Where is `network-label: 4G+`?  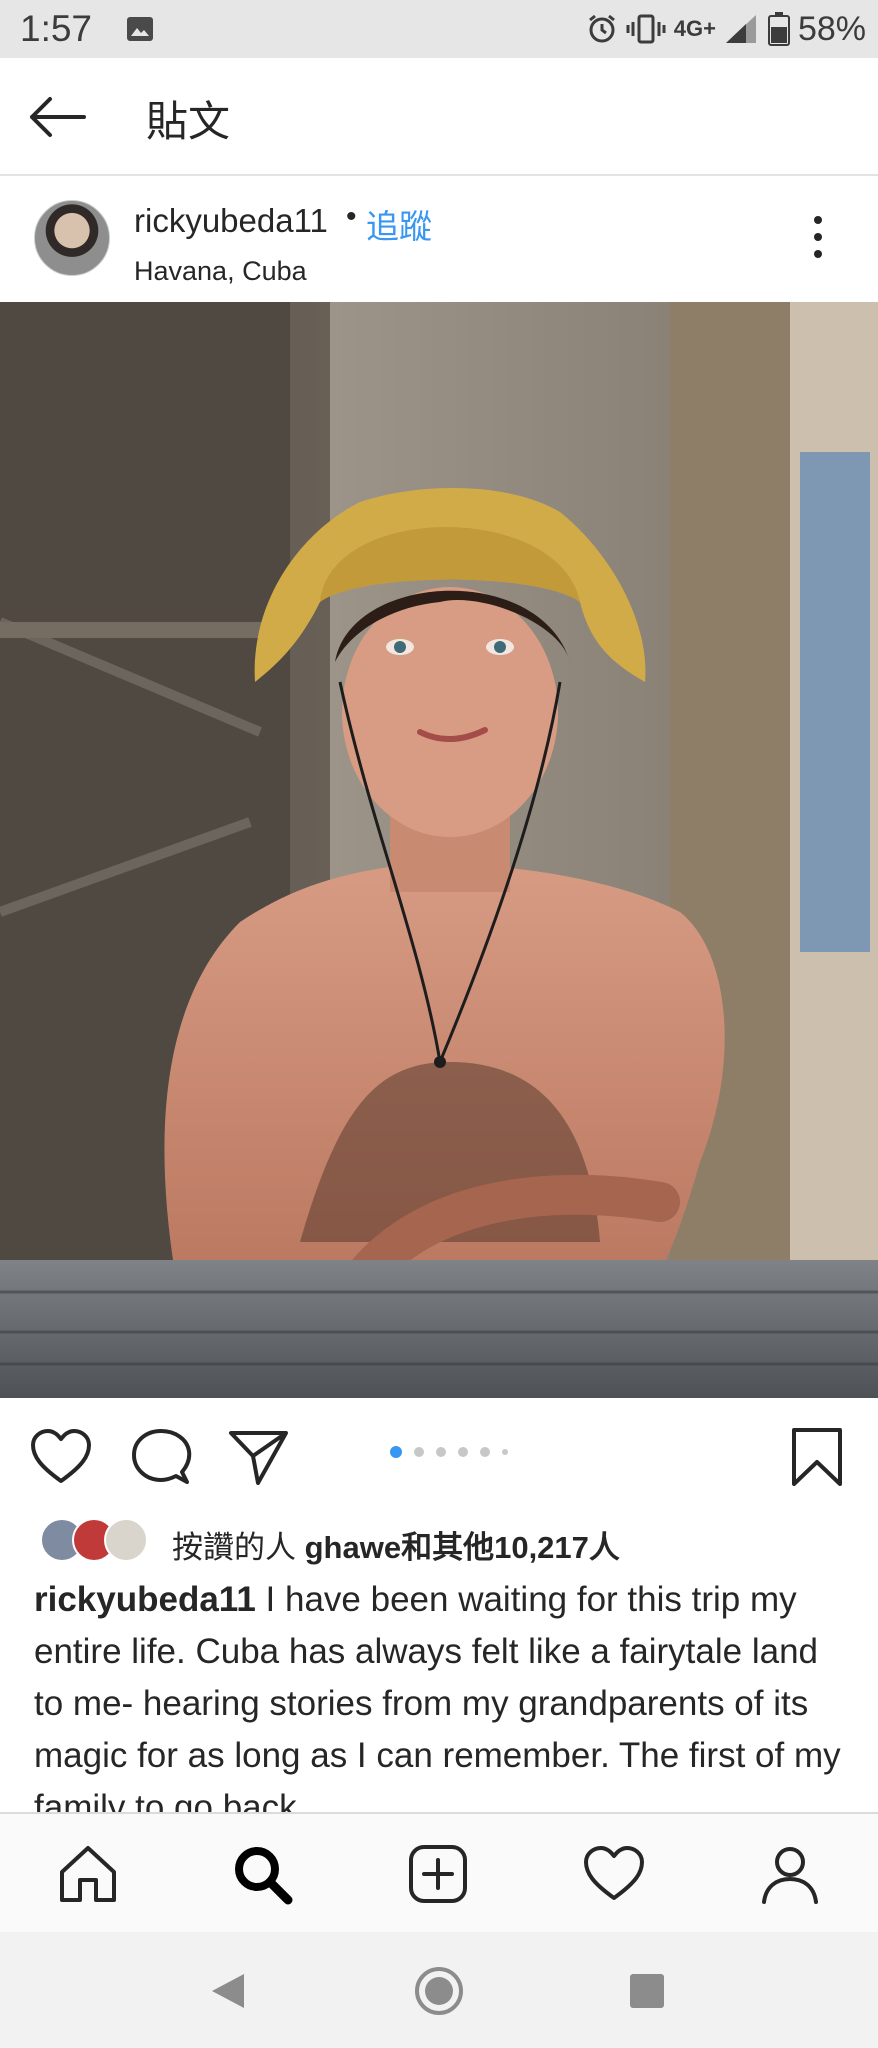 network-label: 4G+ is located at coordinates (694, 28).